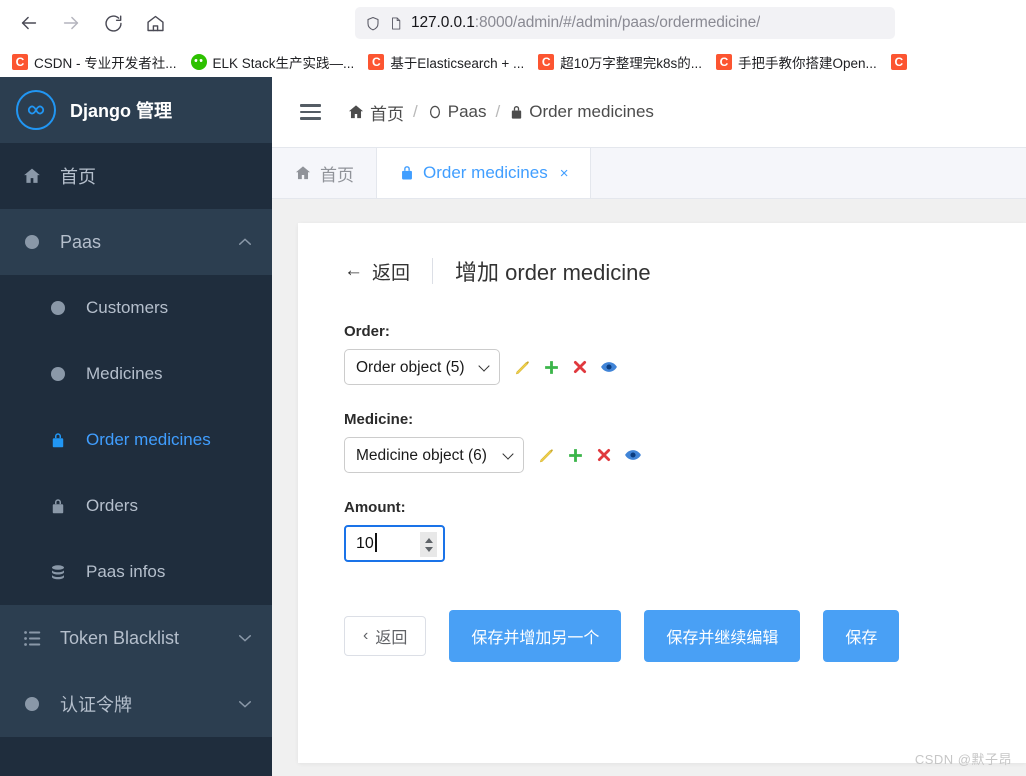  What do you see at coordinates (433, 271) in the screenshot?
I see `header-divider` at bounding box center [433, 271].